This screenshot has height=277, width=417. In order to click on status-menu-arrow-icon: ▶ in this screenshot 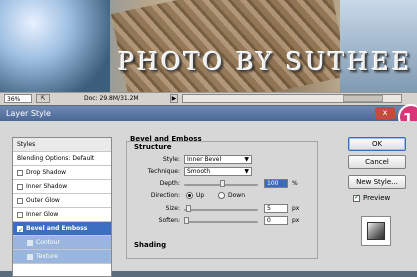, I will do `click(174, 98)`.